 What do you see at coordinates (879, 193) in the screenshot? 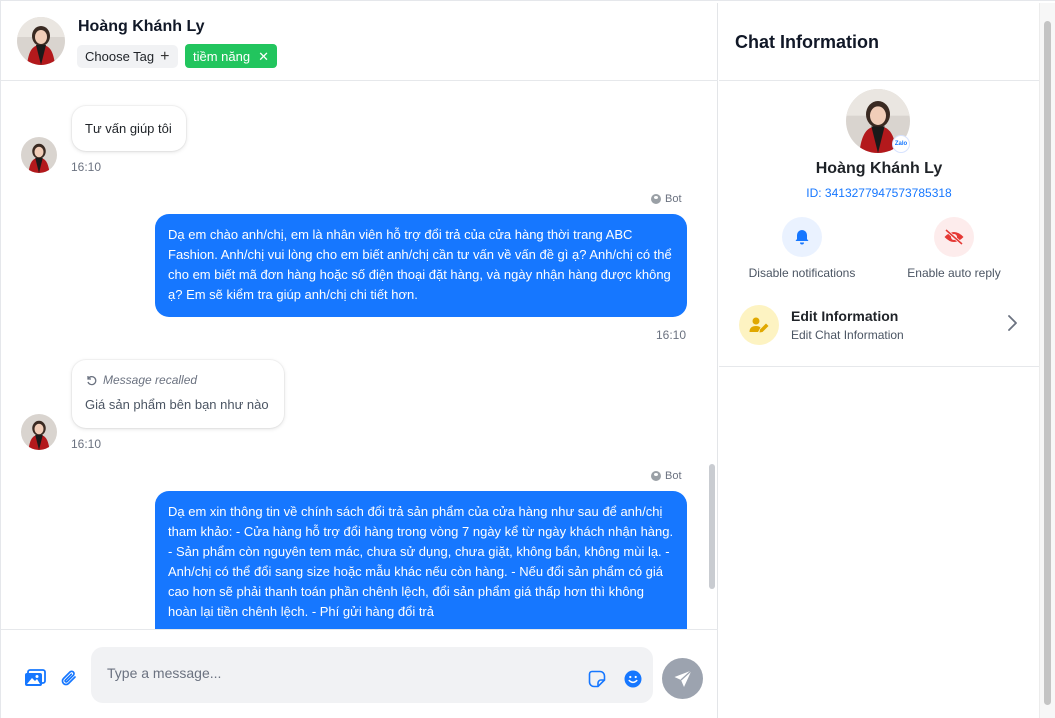
I see `profile-id: ID: 3413277947573785318` at bounding box center [879, 193].